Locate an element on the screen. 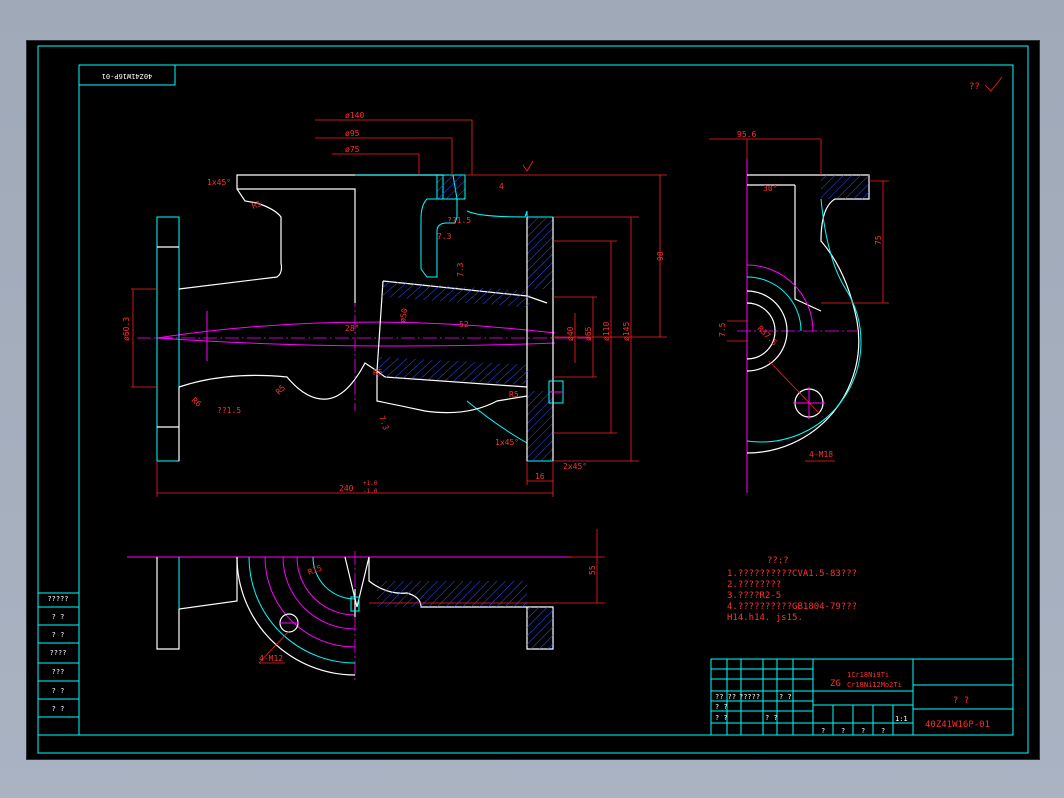 The height and width of the screenshot is (798, 1064). tb-bottom-2: ? is located at coordinates (843, 731).